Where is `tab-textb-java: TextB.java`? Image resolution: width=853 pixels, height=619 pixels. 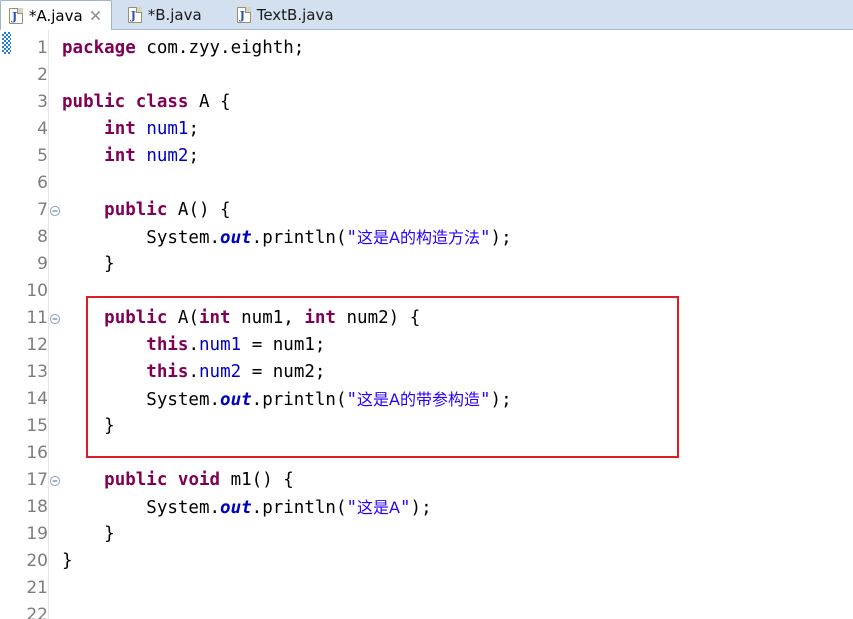
tab-textb-java: TextB.java is located at coordinates (286, 14).